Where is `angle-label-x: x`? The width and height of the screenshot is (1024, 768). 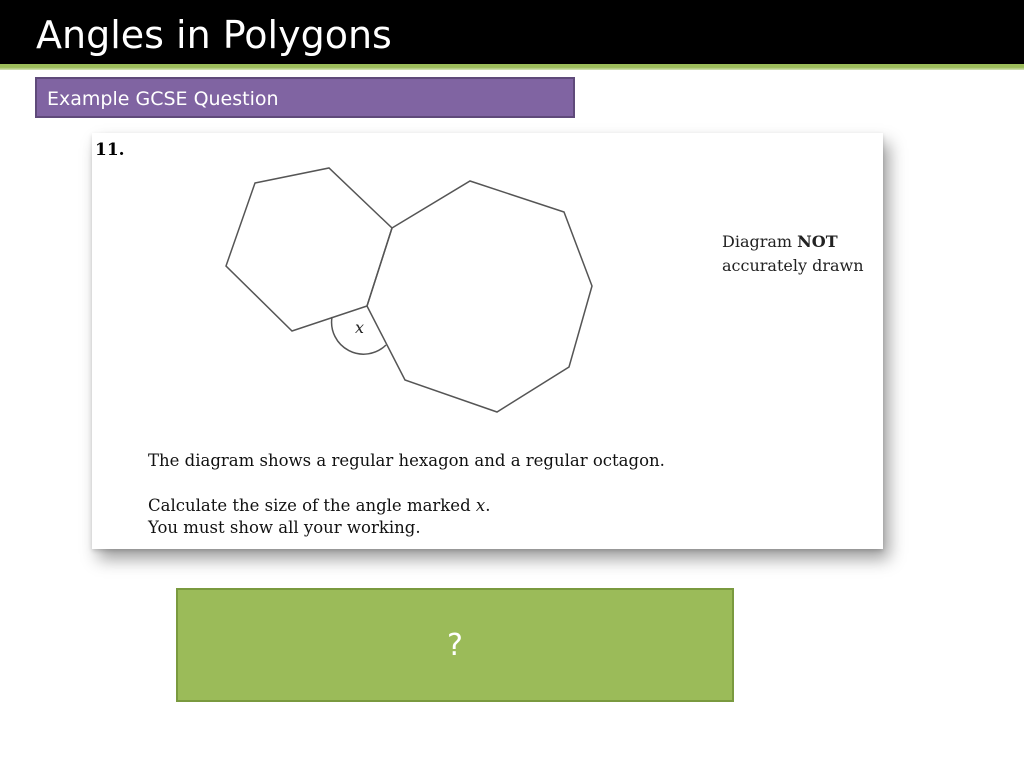
angle-label-x: x is located at coordinates (359, 327).